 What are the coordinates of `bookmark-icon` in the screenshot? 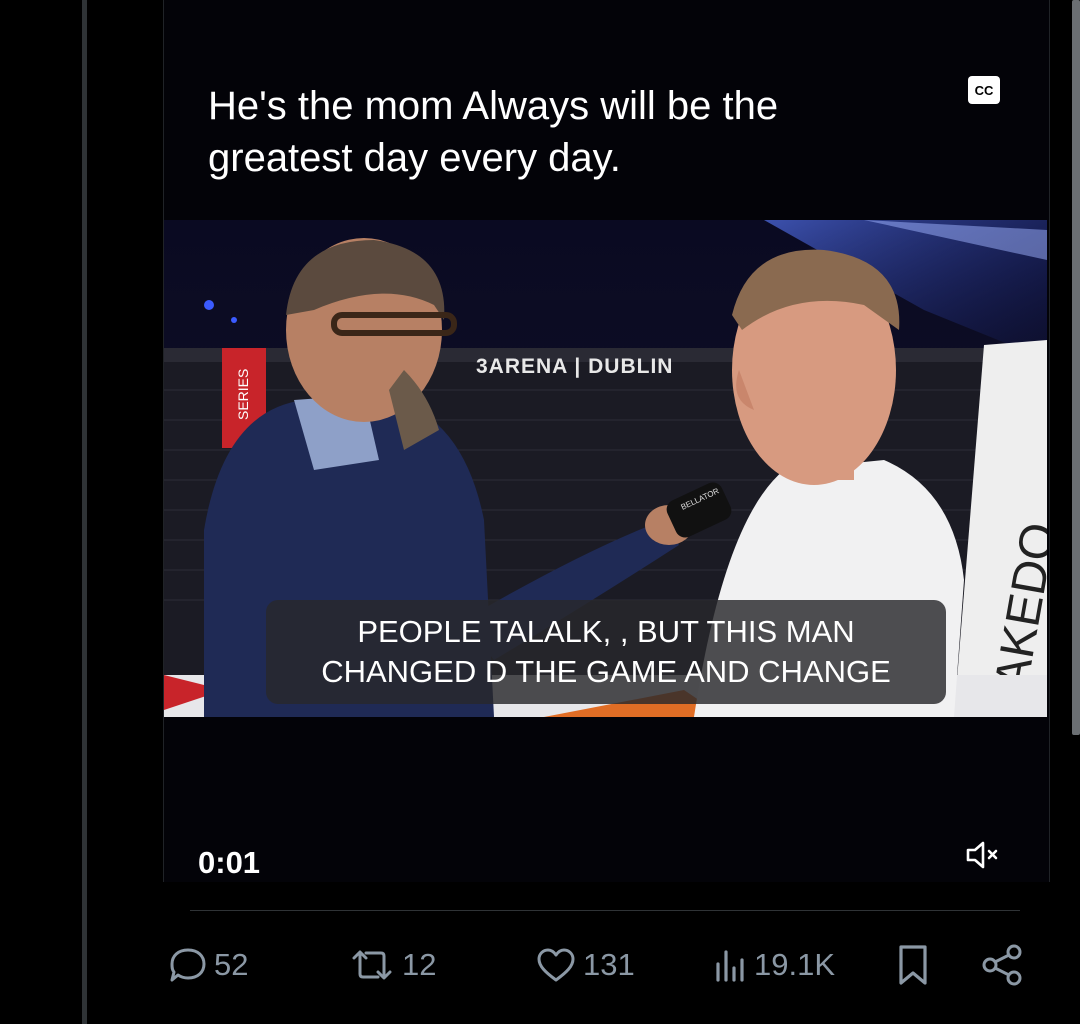 It's located at (913, 965).